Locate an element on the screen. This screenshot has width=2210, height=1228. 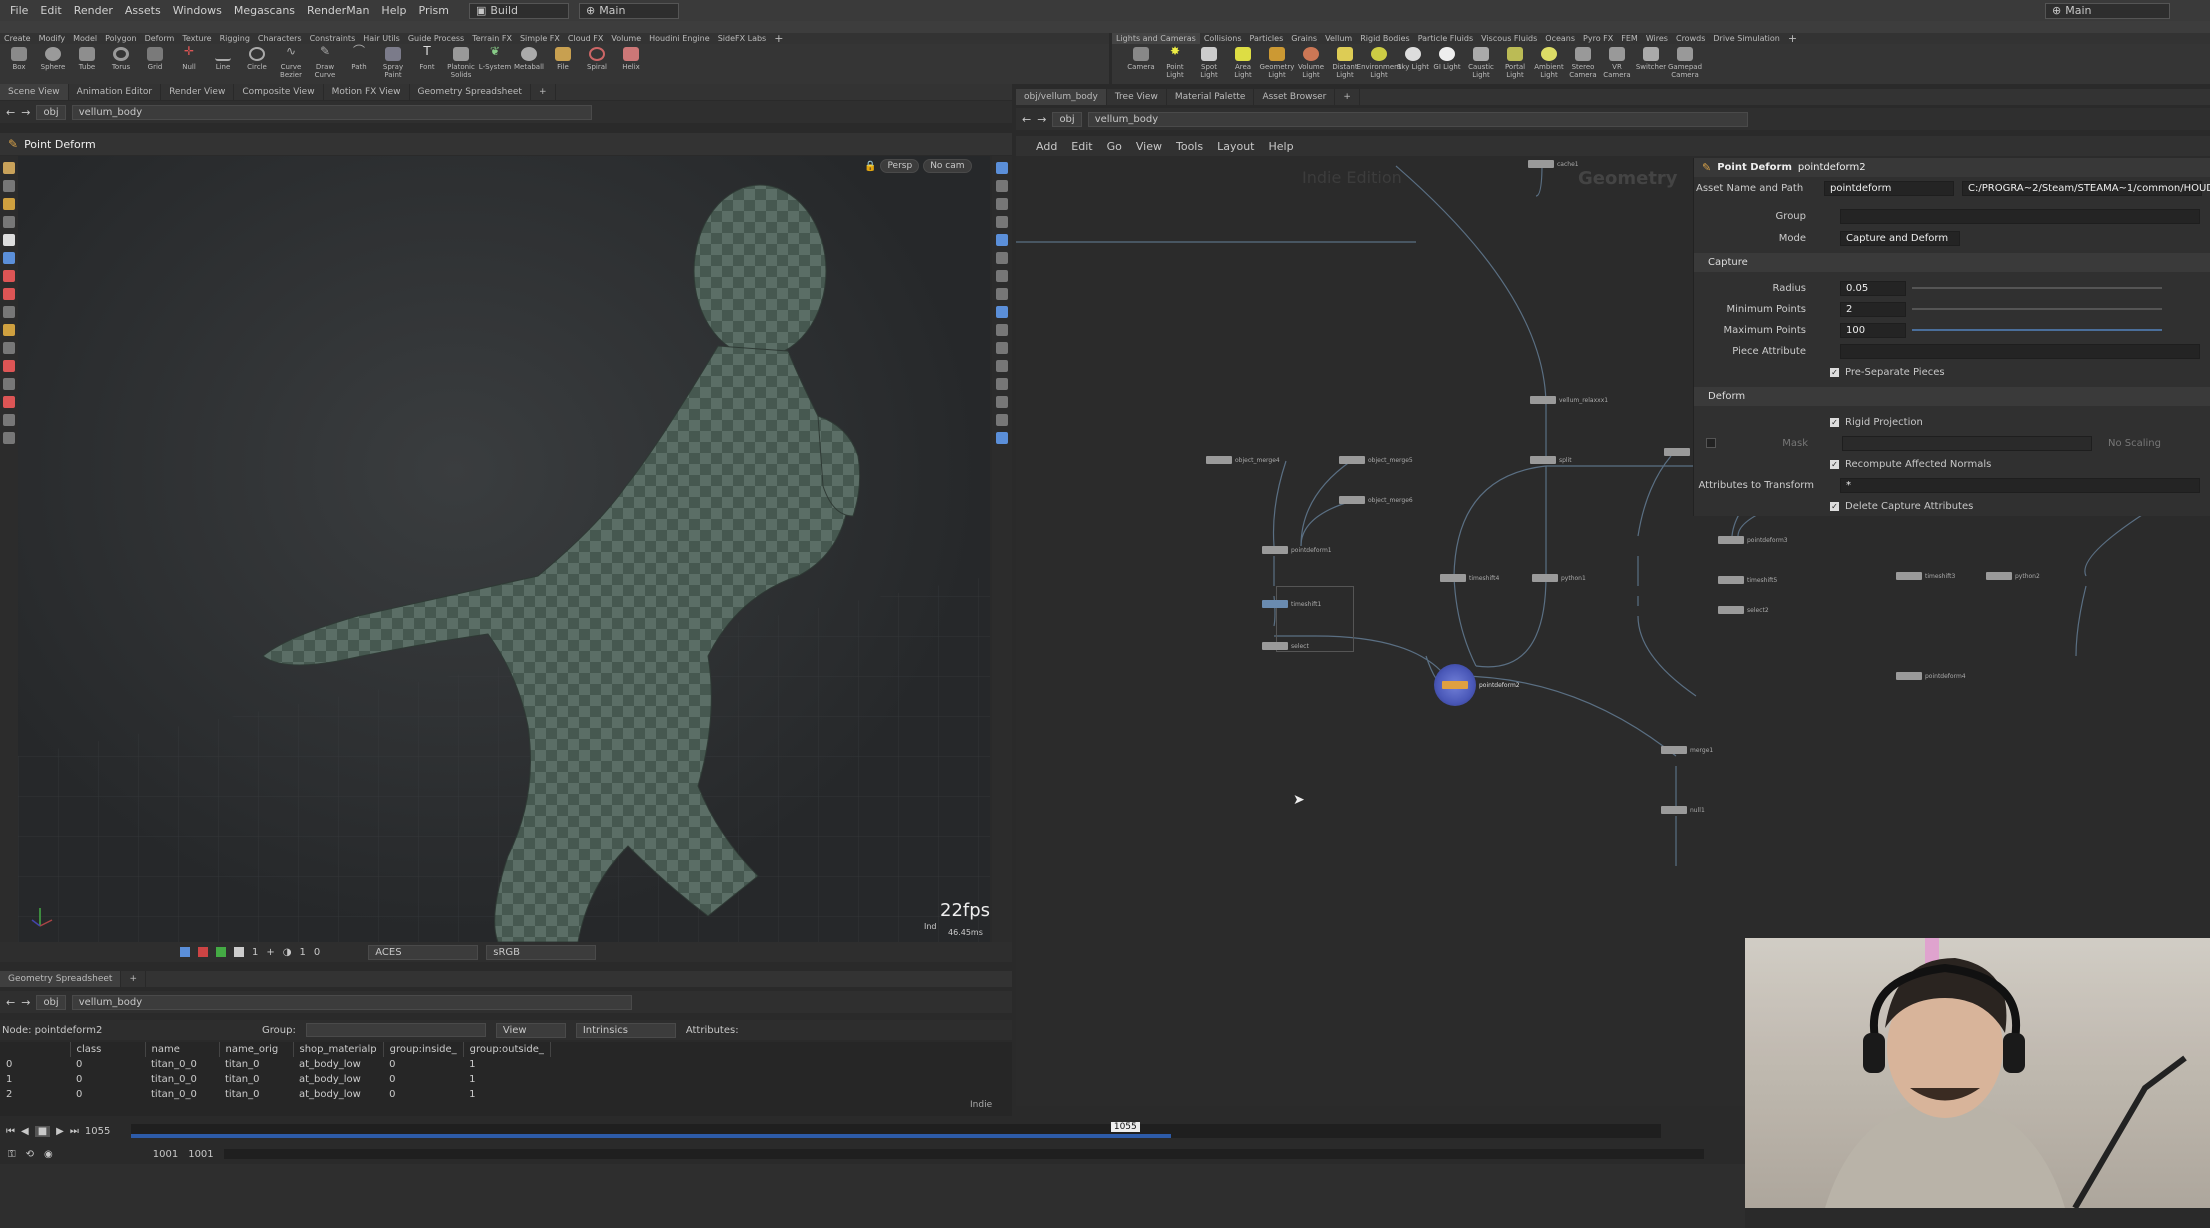
tab-motion-fx-view: Motion FX View is located at coordinates (367, 92).